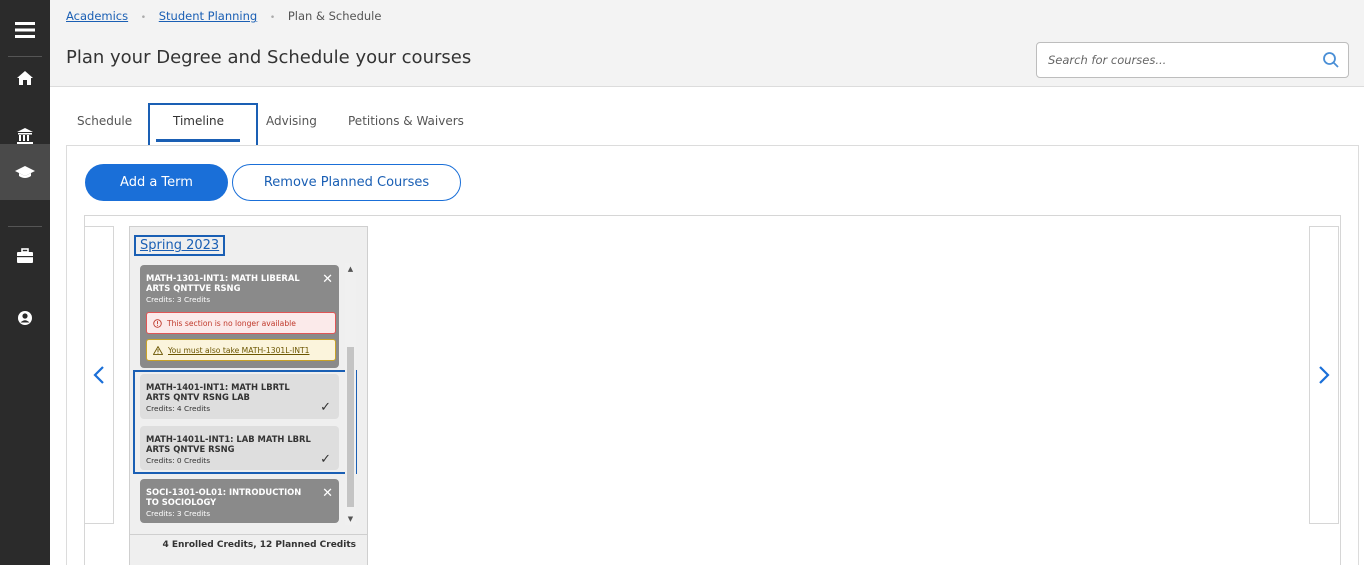 The image size is (1364, 565). I want to click on tab-petitions-waivers: Petitions & Waivers, so click(406, 121).